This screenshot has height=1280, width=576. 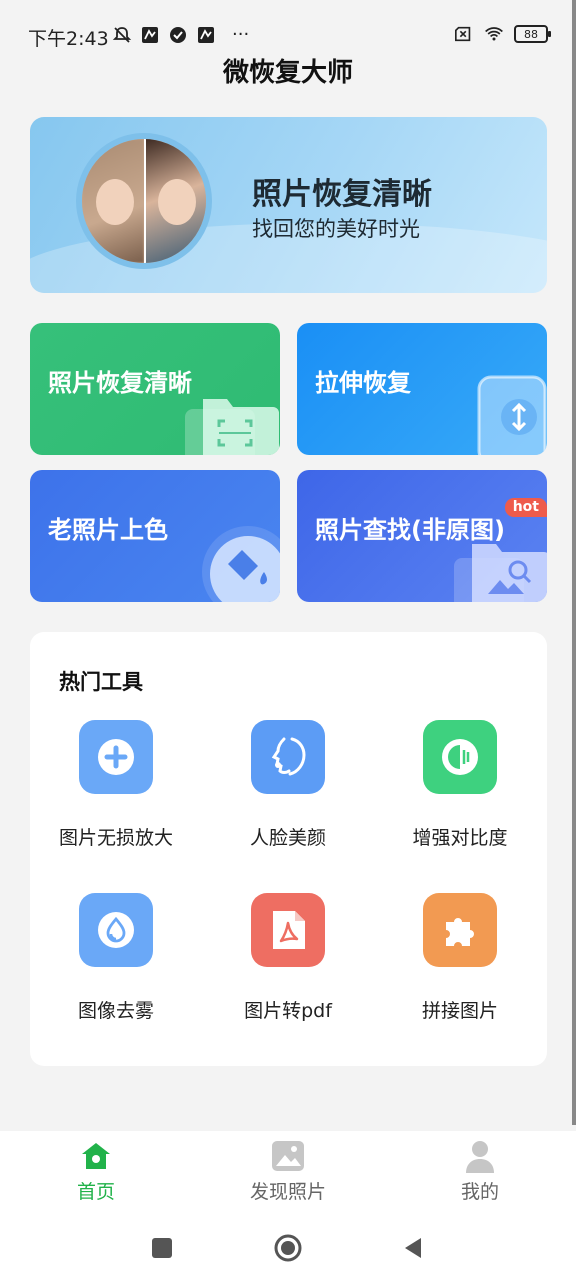 What do you see at coordinates (342, 194) in the screenshot?
I see `banner-title: 照片恢复清晰` at bounding box center [342, 194].